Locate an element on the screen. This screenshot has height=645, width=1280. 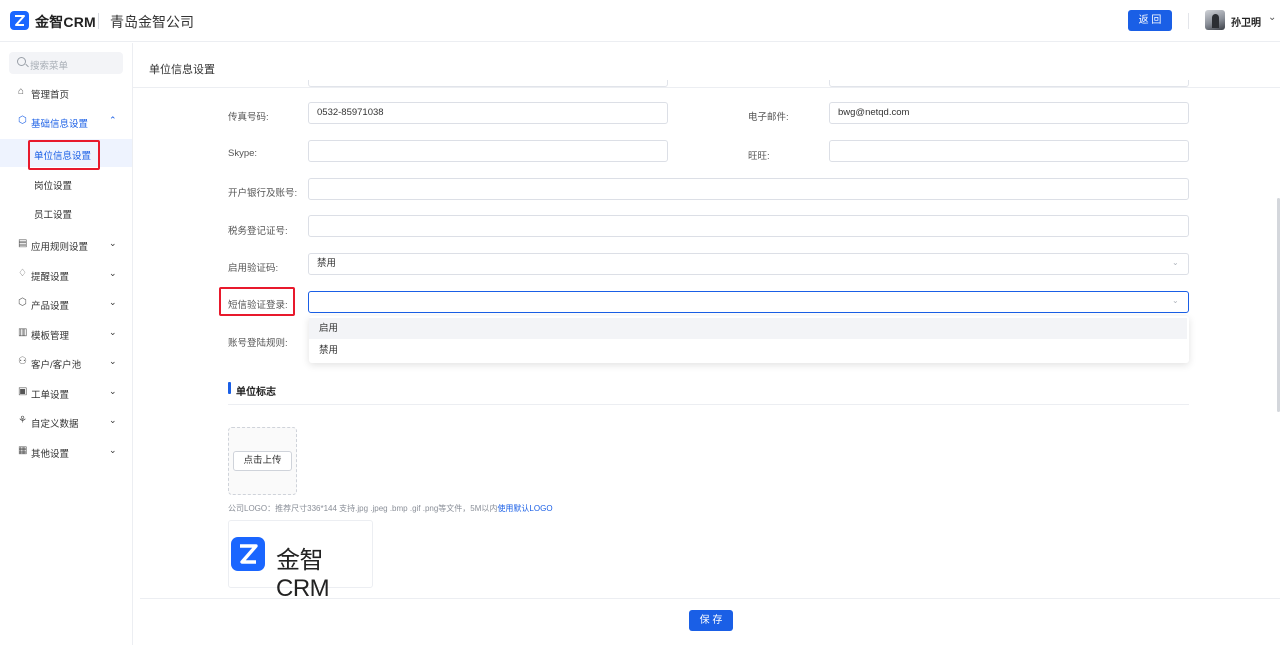
sms-login-dropdown: 启用 禁用 is located at coordinates (749, 339).